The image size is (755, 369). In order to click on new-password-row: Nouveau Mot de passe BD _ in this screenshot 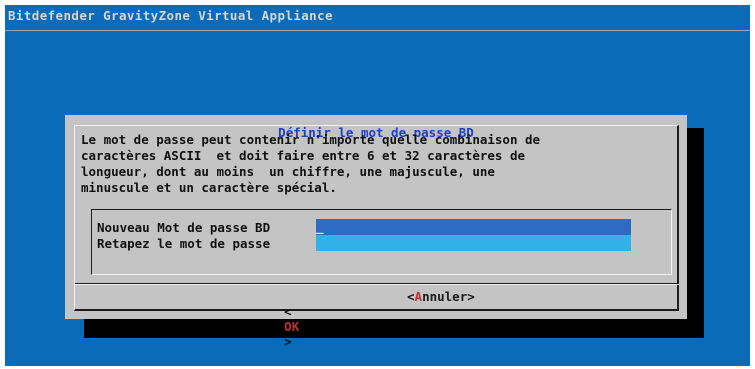, I will do `click(372, 227)`.